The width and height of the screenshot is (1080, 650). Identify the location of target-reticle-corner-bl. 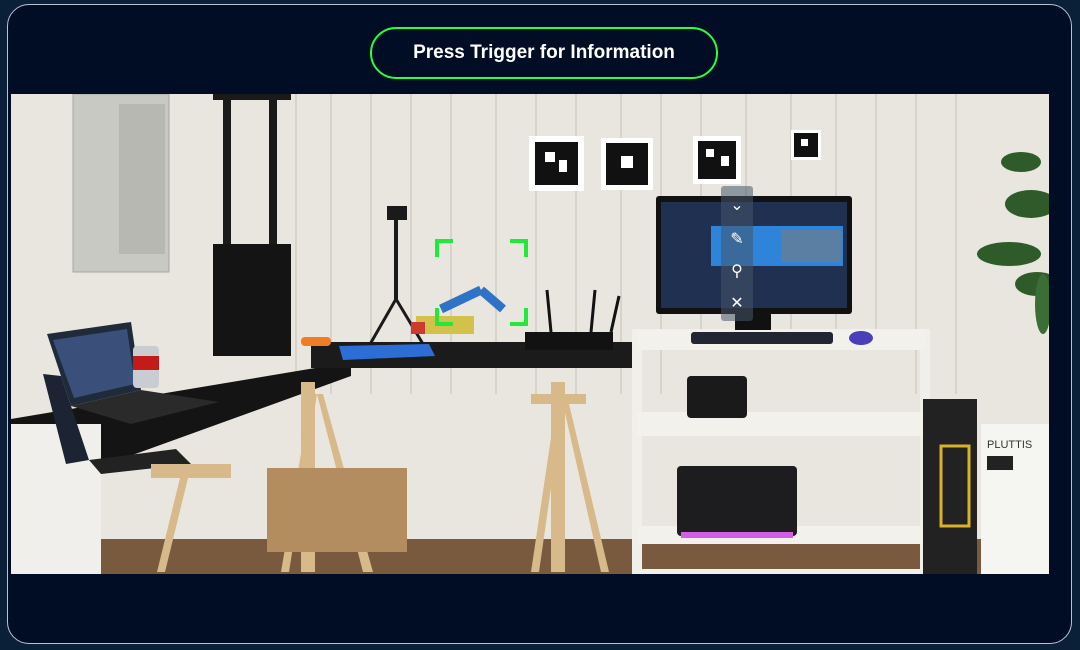
(444, 317).